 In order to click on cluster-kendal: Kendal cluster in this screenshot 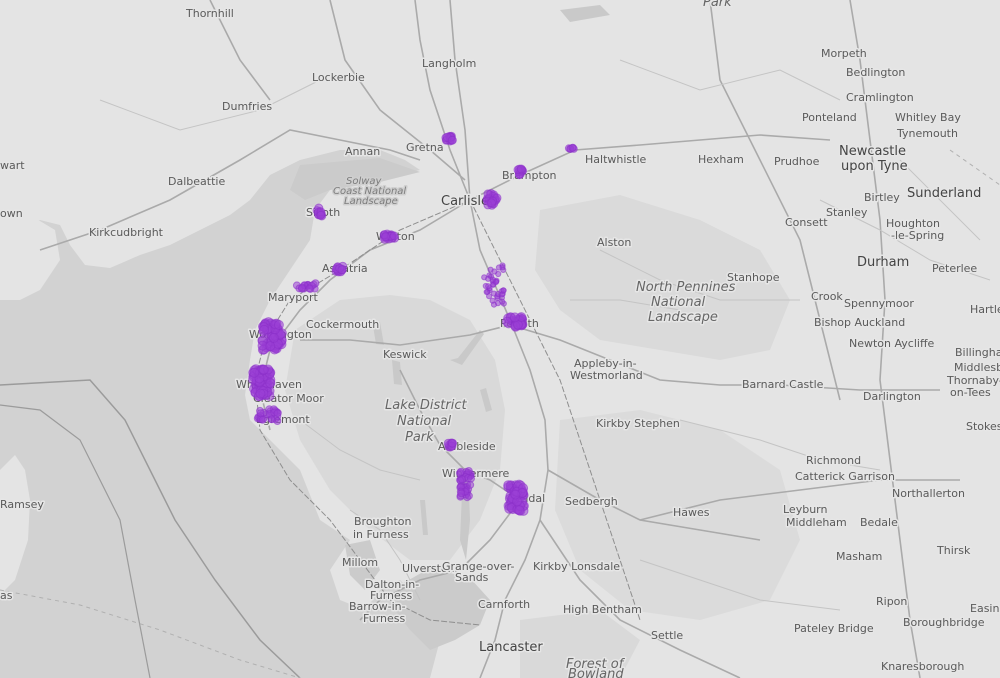, I will do `click(516, 497)`.